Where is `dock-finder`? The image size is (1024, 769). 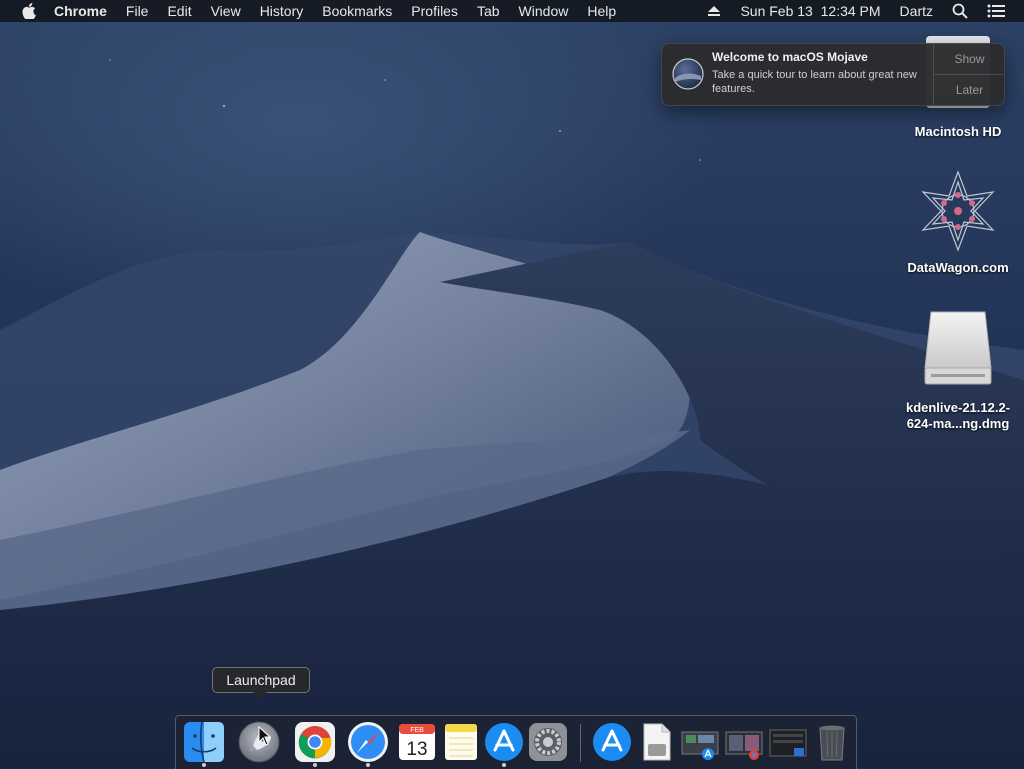 dock-finder is located at coordinates (204, 743).